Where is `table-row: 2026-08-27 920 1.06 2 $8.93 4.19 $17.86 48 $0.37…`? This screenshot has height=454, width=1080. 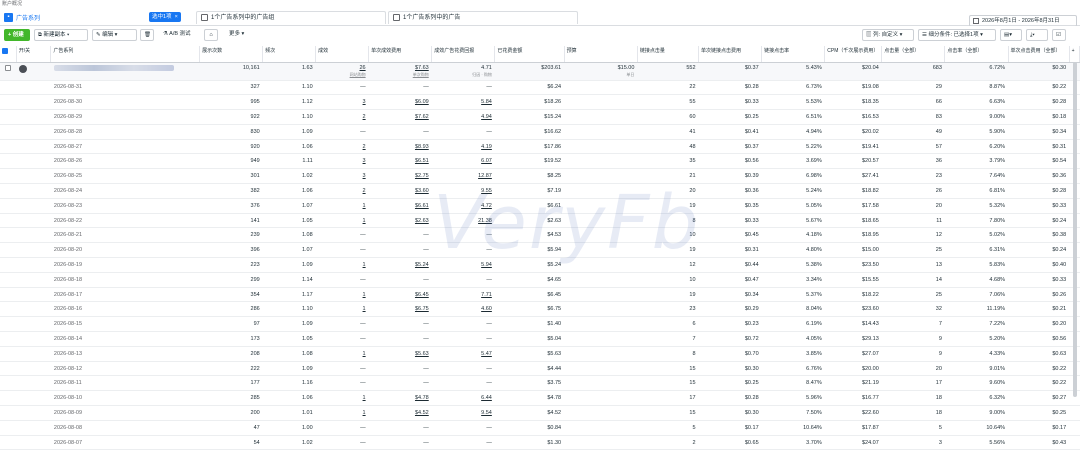
table-row: 2026-08-27 920 1.06 2 $8.93 4.19 $17.86 48 $0.37… is located at coordinates (540, 147).